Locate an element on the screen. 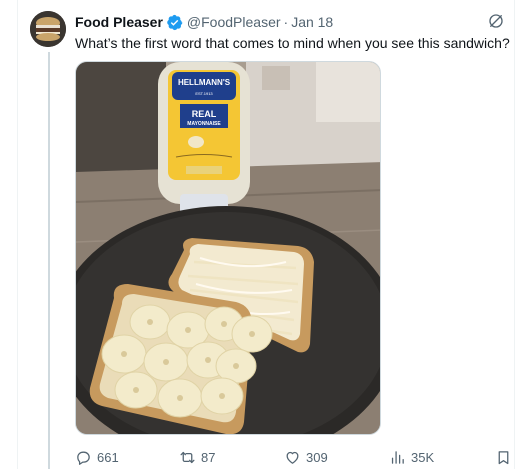 The width and height of the screenshot is (517, 469). timeline-border-left is located at coordinates (17, 234).